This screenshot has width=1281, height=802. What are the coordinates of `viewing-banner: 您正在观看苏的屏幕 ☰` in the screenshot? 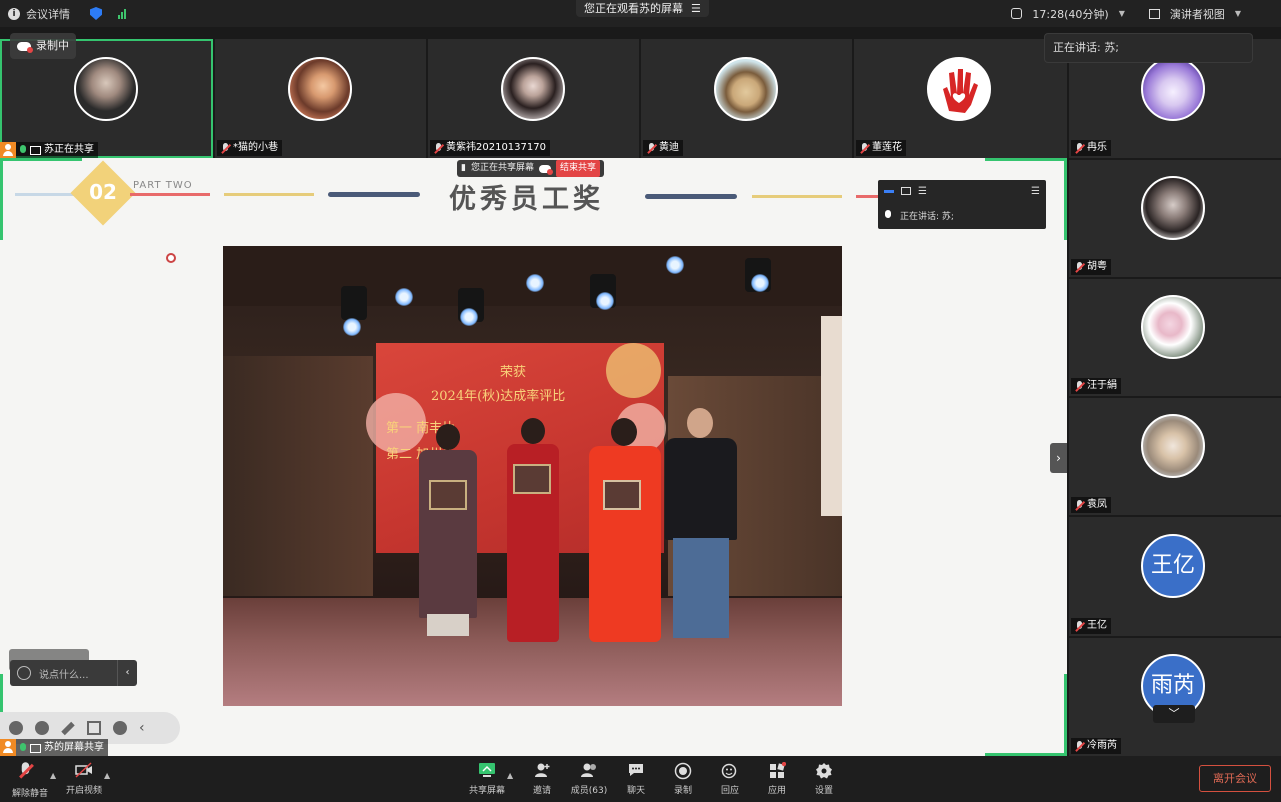 It's located at (642, 8).